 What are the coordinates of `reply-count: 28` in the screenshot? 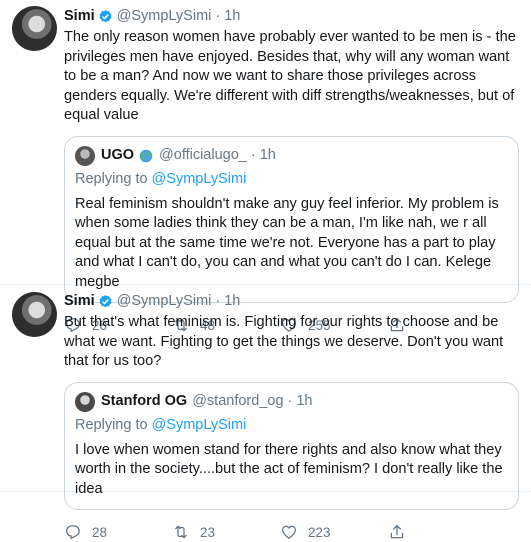 It's located at (100, 532).